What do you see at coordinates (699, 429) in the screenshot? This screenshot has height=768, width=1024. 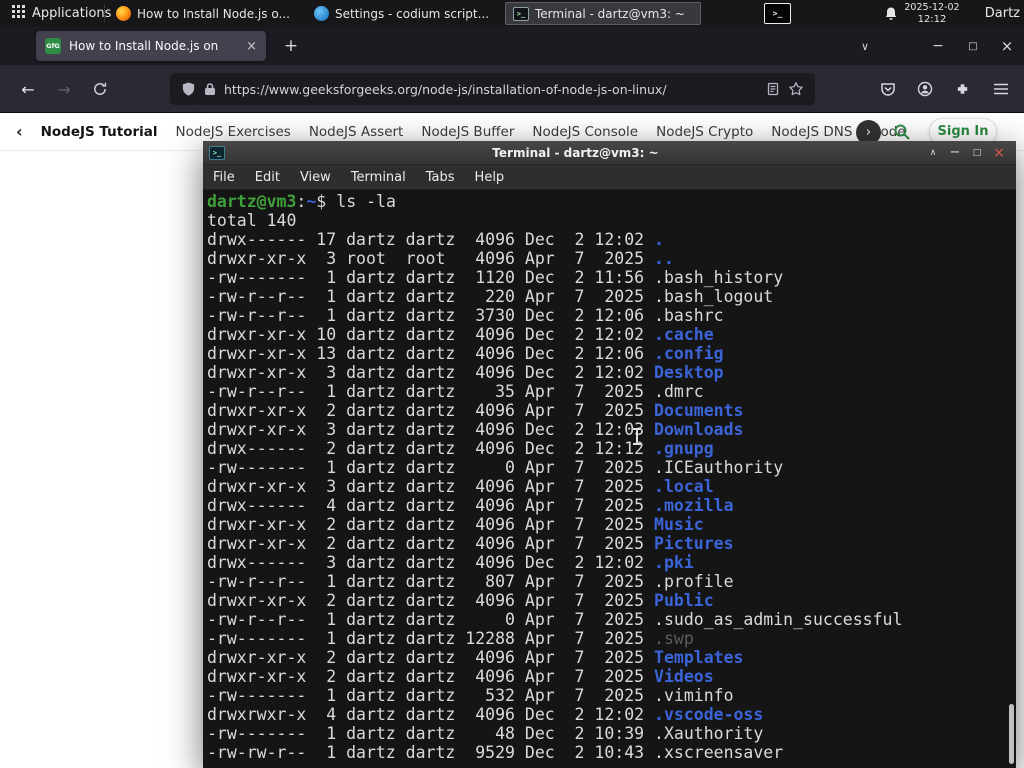 I see `file-name: Downloads` at bounding box center [699, 429].